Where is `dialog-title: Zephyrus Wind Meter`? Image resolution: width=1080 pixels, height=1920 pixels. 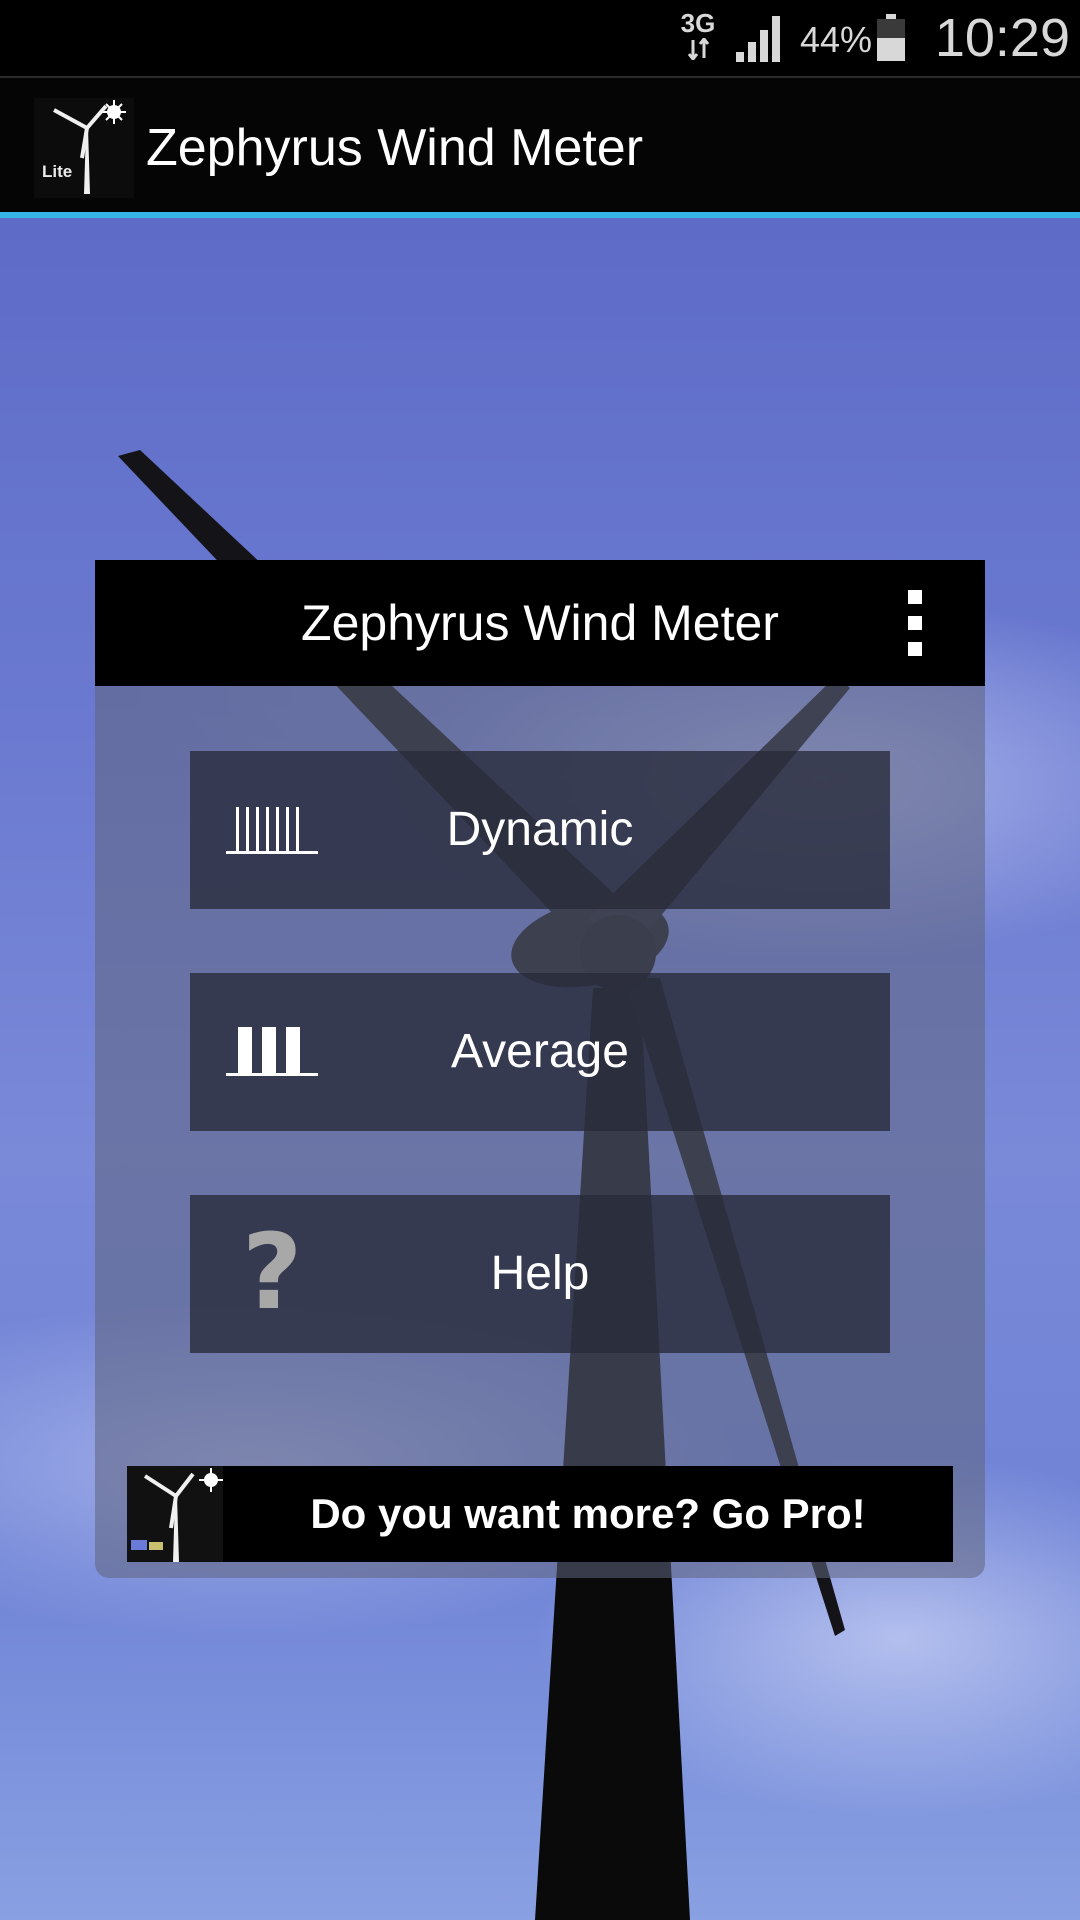 dialog-title: Zephyrus Wind Meter is located at coordinates (540, 623).